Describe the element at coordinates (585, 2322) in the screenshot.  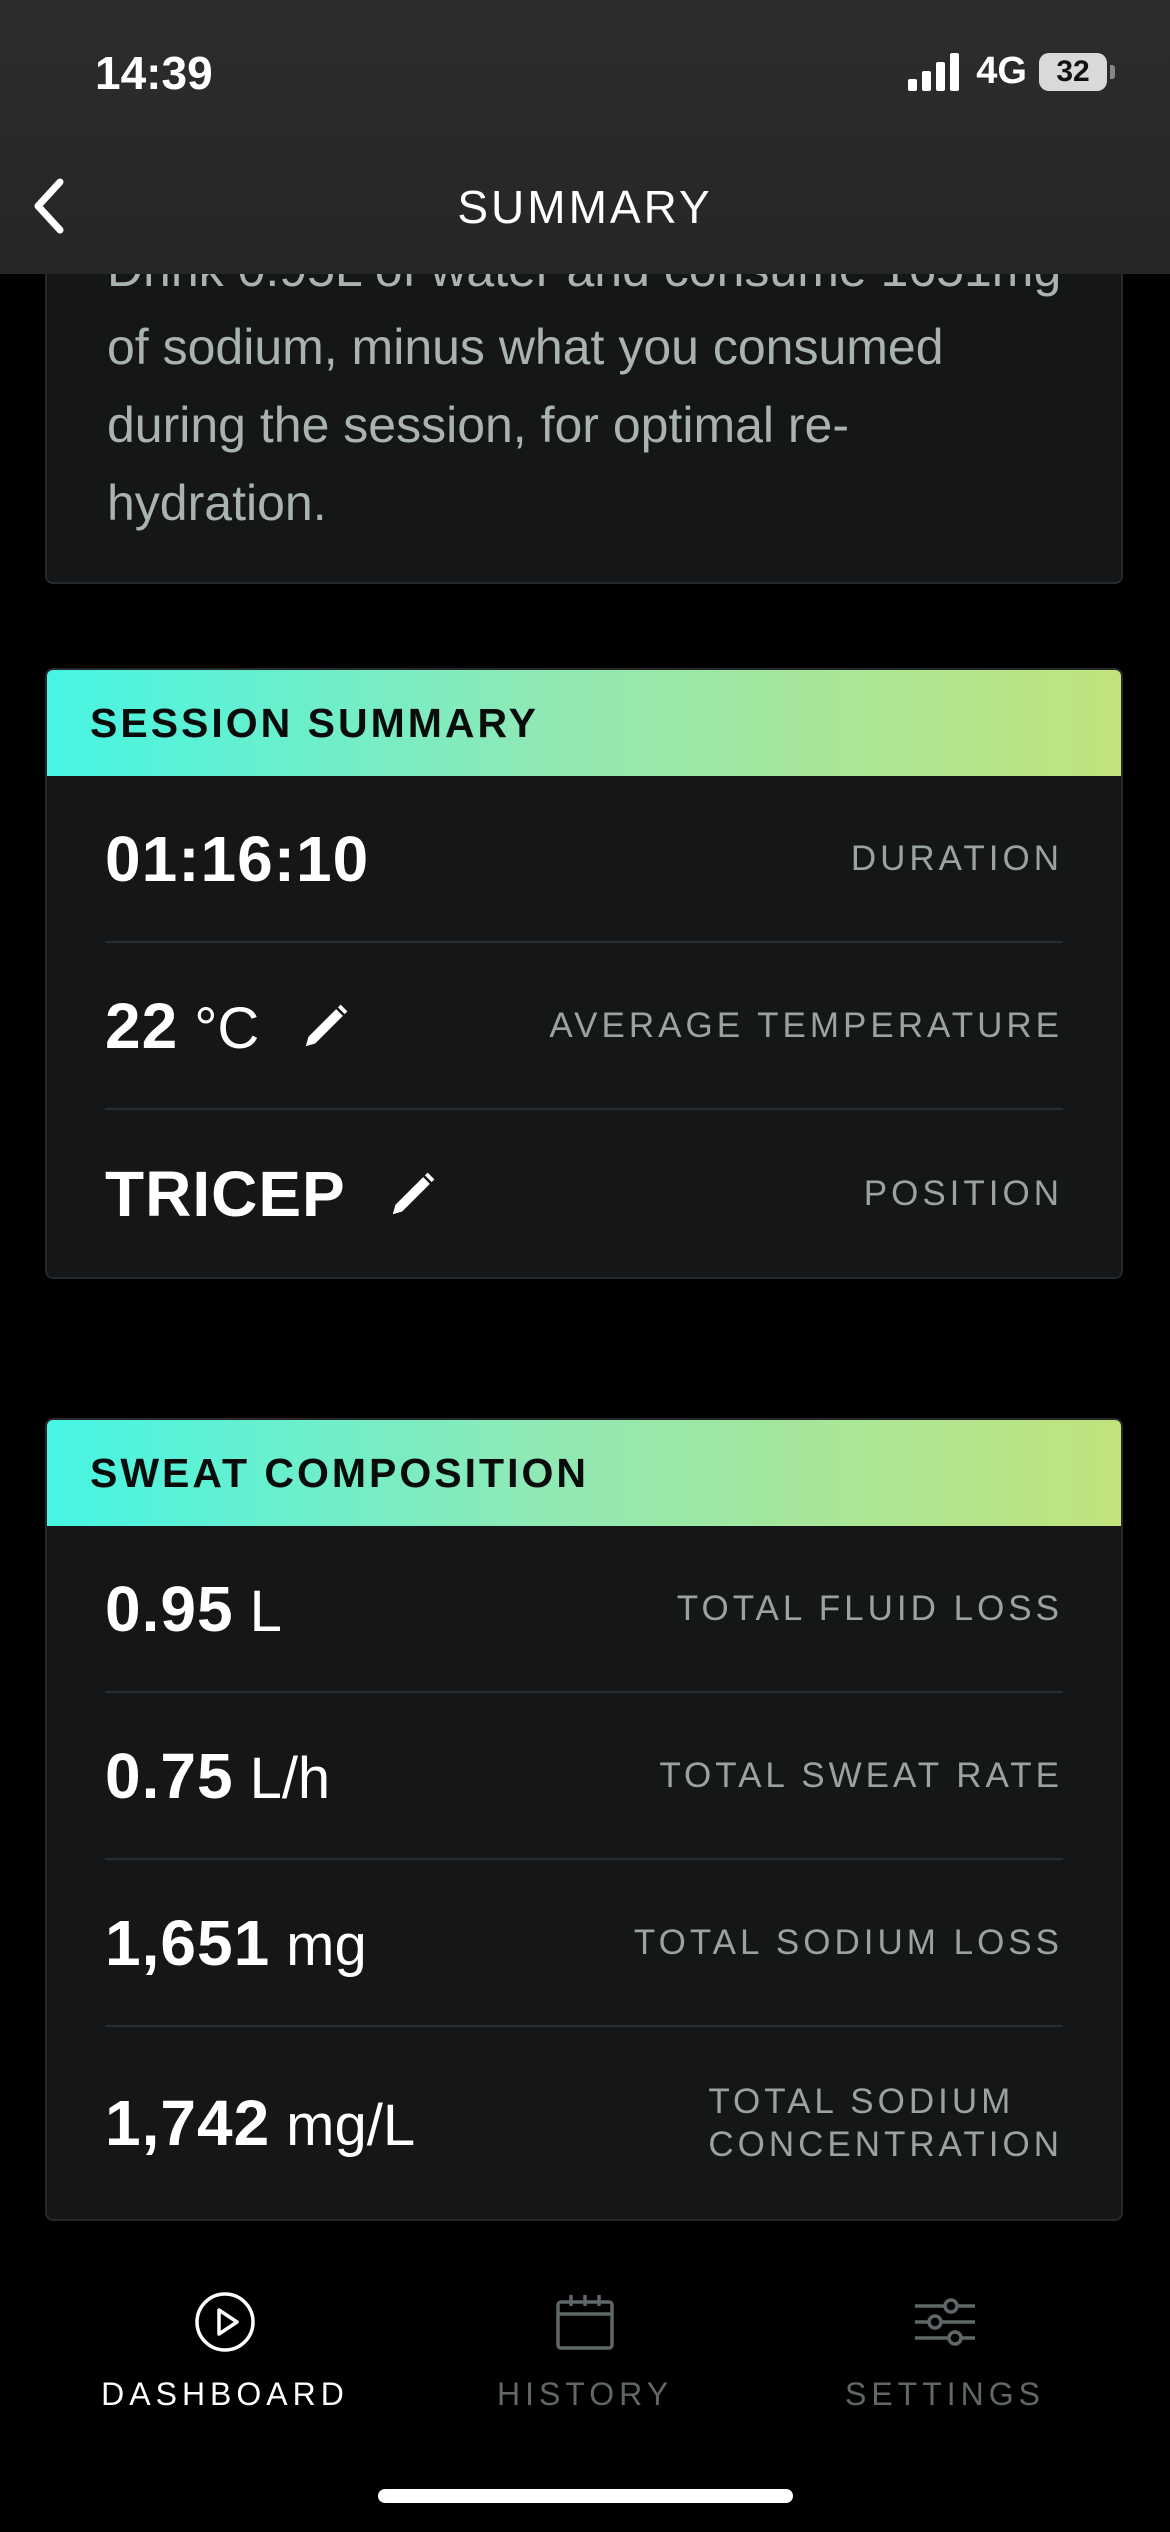
I see `calendar-icon` at that location.